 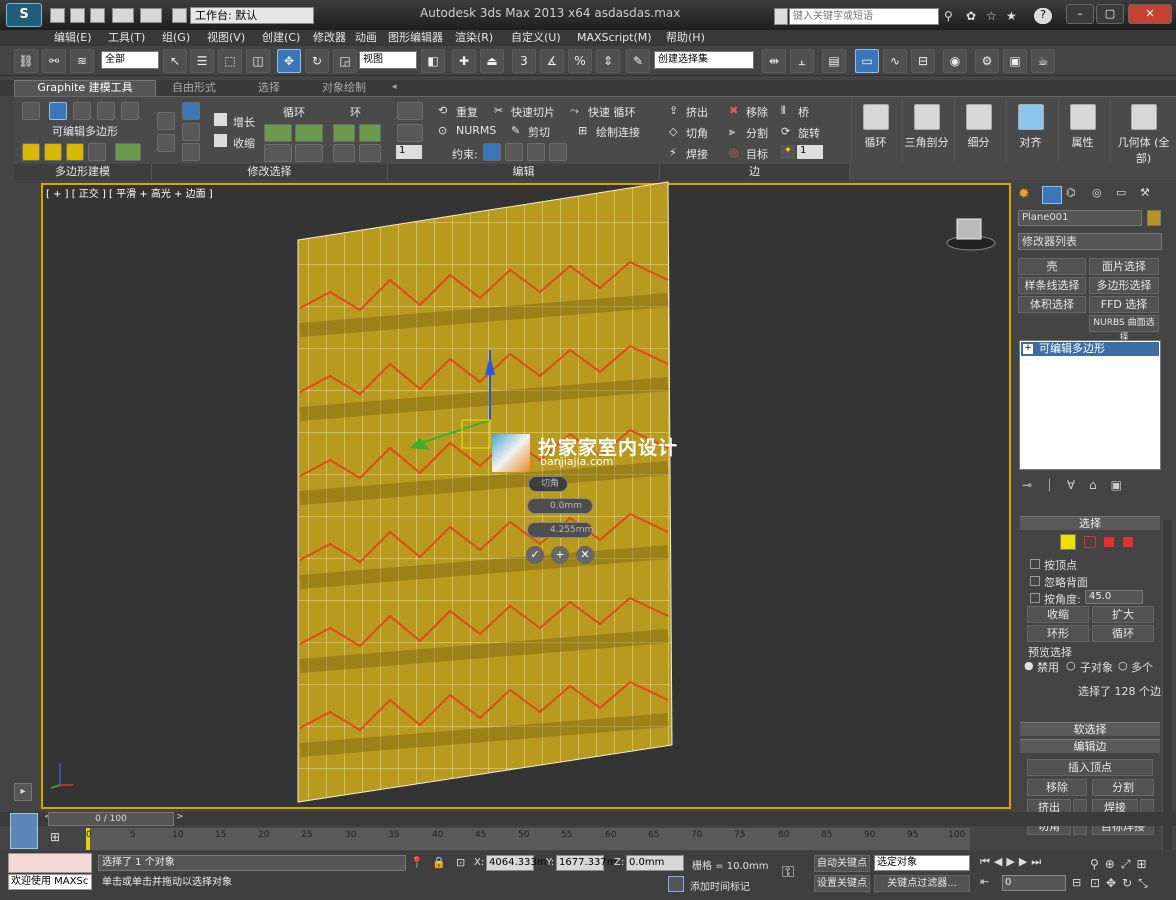 I want to click on mini-curve-editor-icon, so click(x=24, y=831).